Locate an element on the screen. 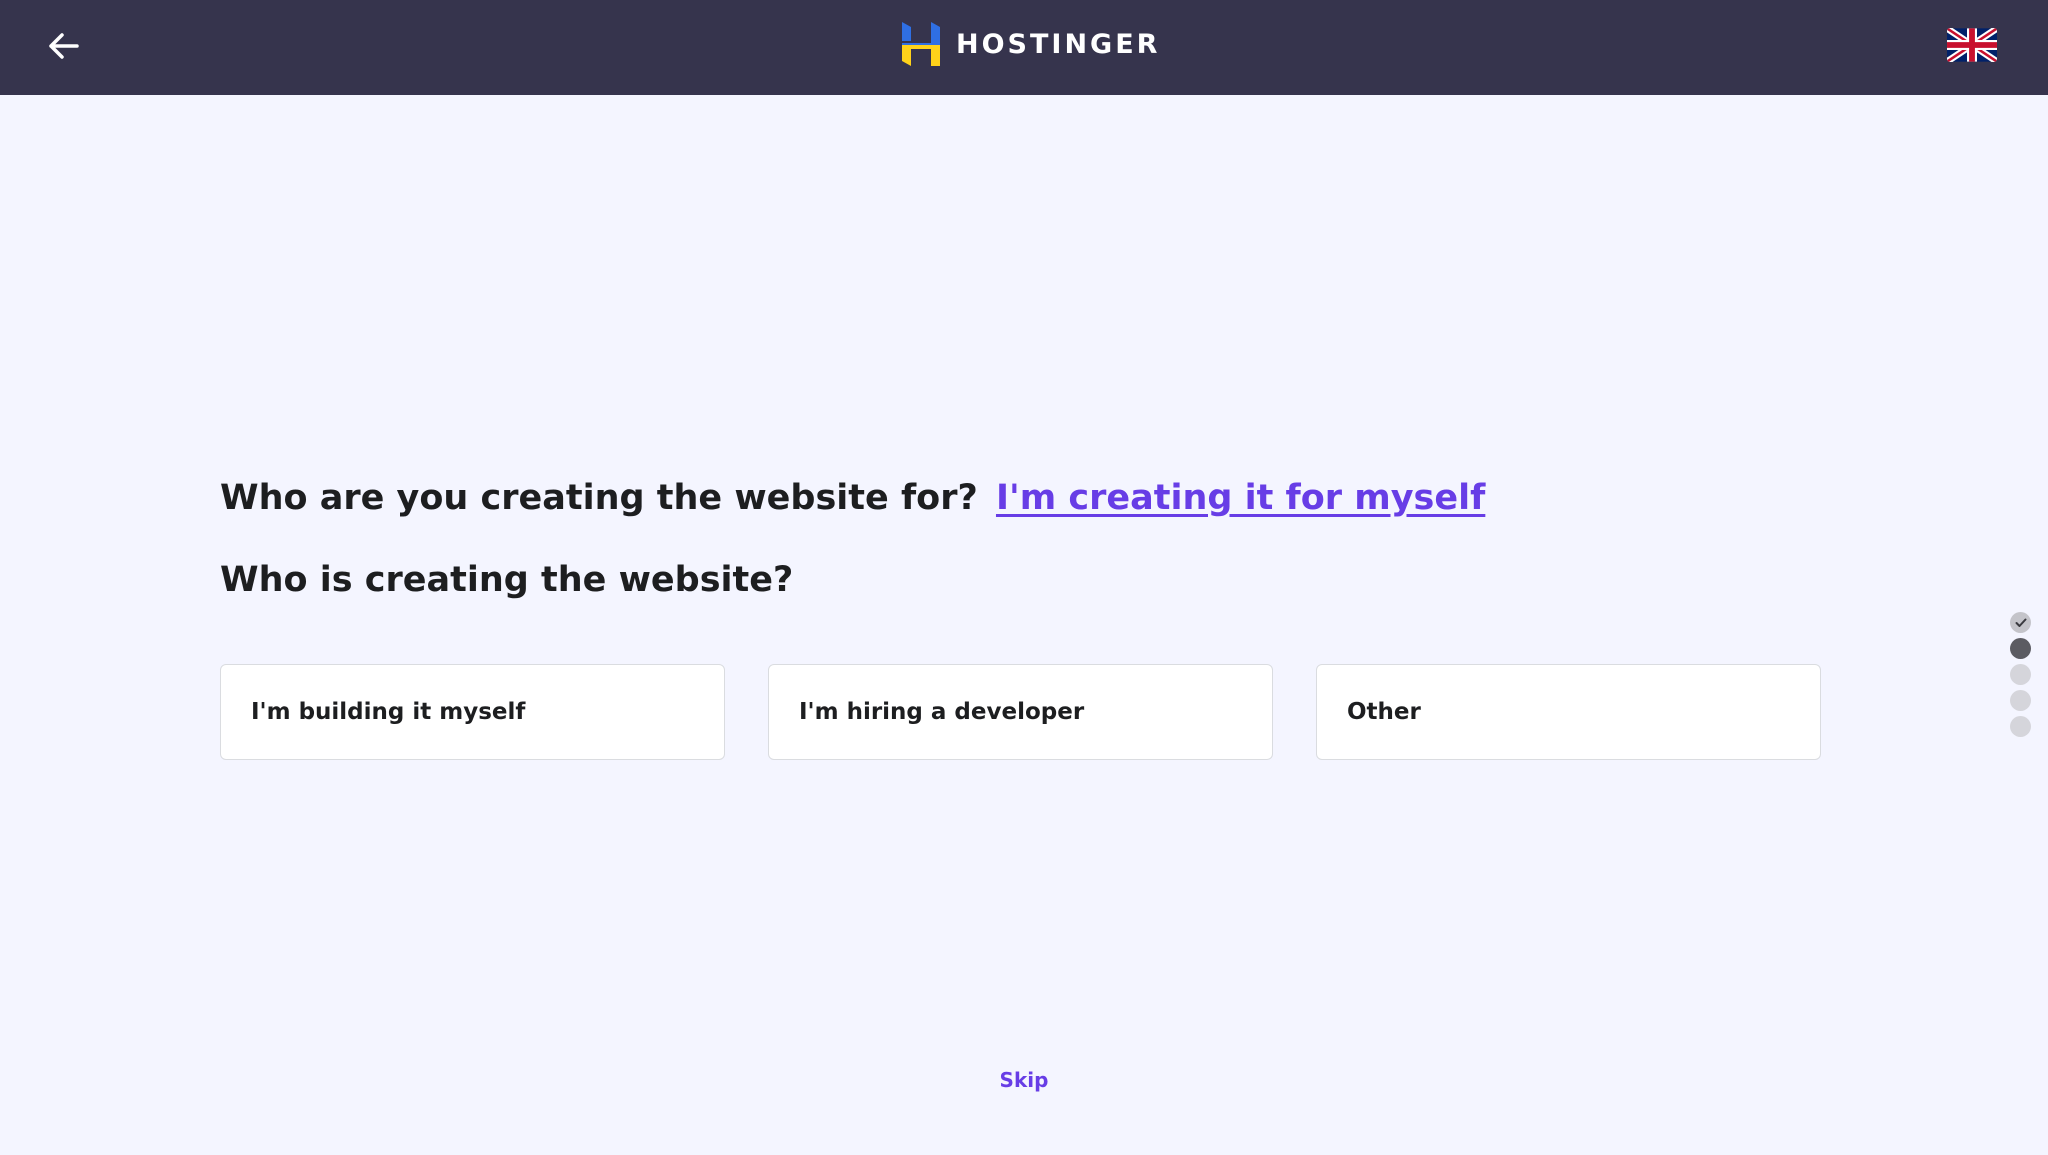 This screenshot has width=2048, height=1155. option-hiring-developer: I'm hiring a developer is located at coordinates (1020, 712).